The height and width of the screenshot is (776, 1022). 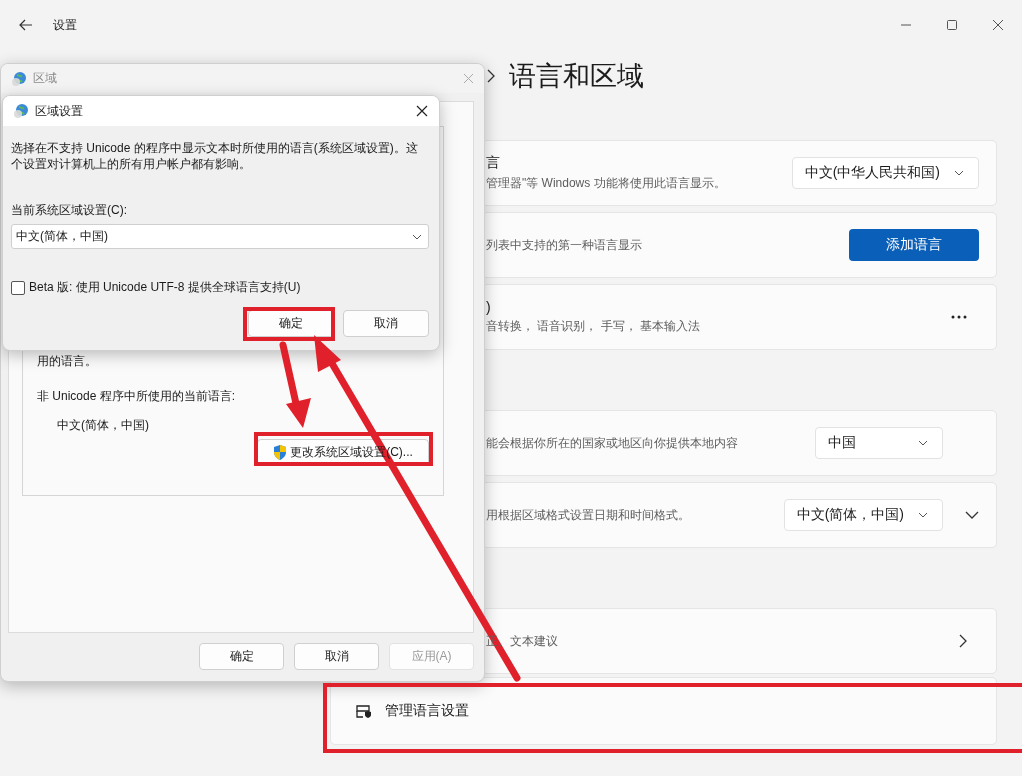 I want to click on dropdown: 中文(中华人民共和国), so click(x=885, y=173).